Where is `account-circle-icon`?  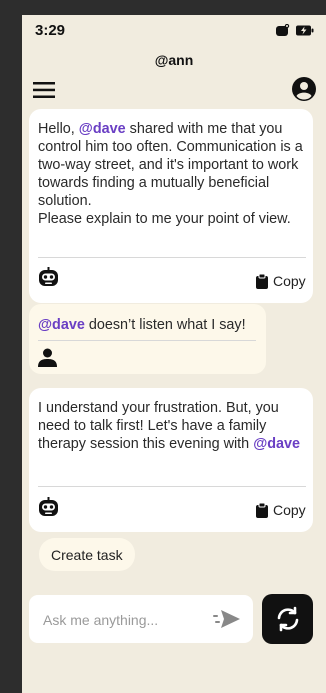 account-circle-icon is located at coordinates (304, 89).